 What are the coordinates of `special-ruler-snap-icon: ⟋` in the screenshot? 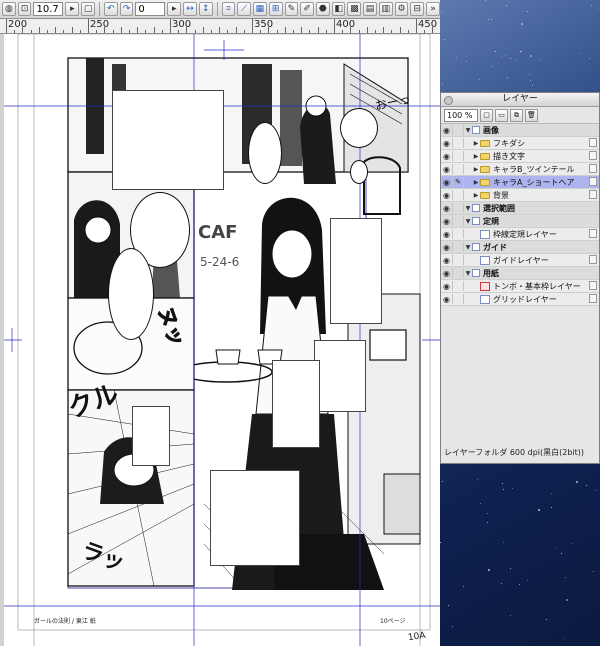 It's located at (244, 9).